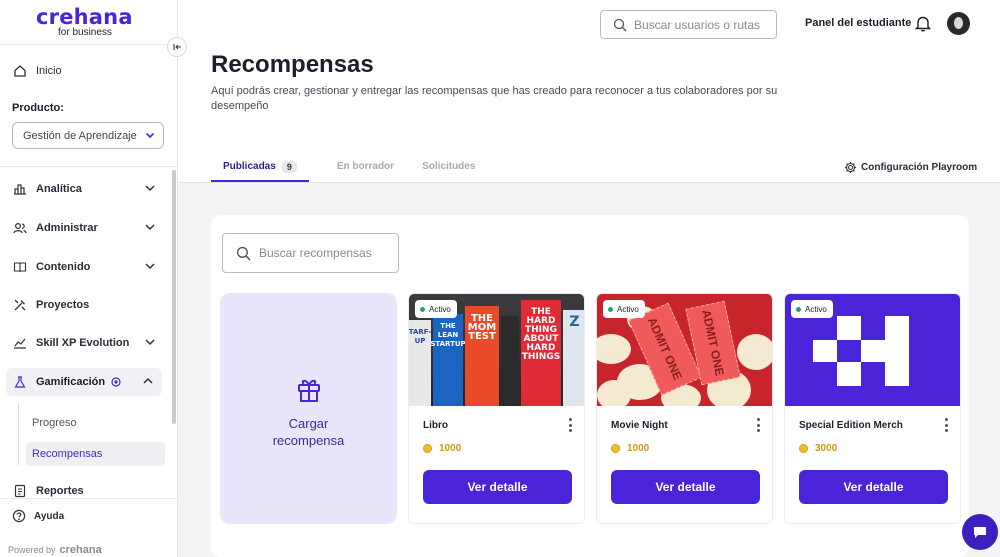  I want to click on powered-by-brand: crehana, so click(80, 550).